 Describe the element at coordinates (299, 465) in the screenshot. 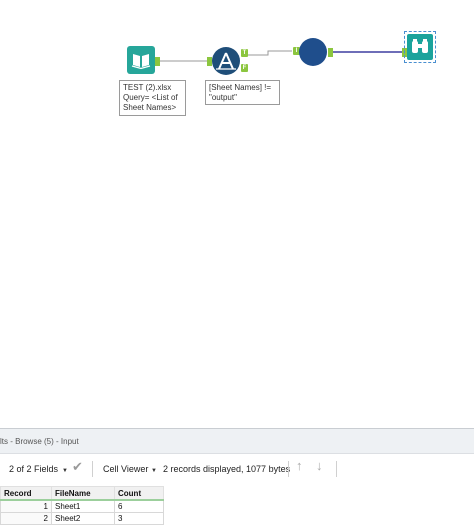

I see `arrow-up-icon: ↑` at that location.